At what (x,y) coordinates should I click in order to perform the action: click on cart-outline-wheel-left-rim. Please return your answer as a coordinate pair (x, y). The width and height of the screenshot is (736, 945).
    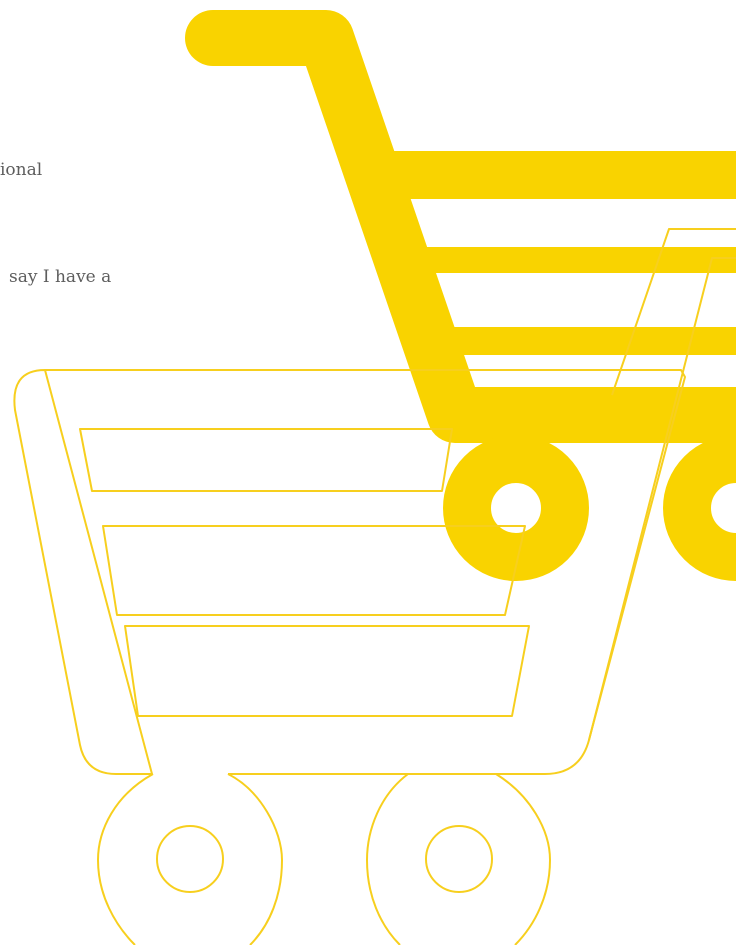
    Looking at the image, I should click on (190, 859).